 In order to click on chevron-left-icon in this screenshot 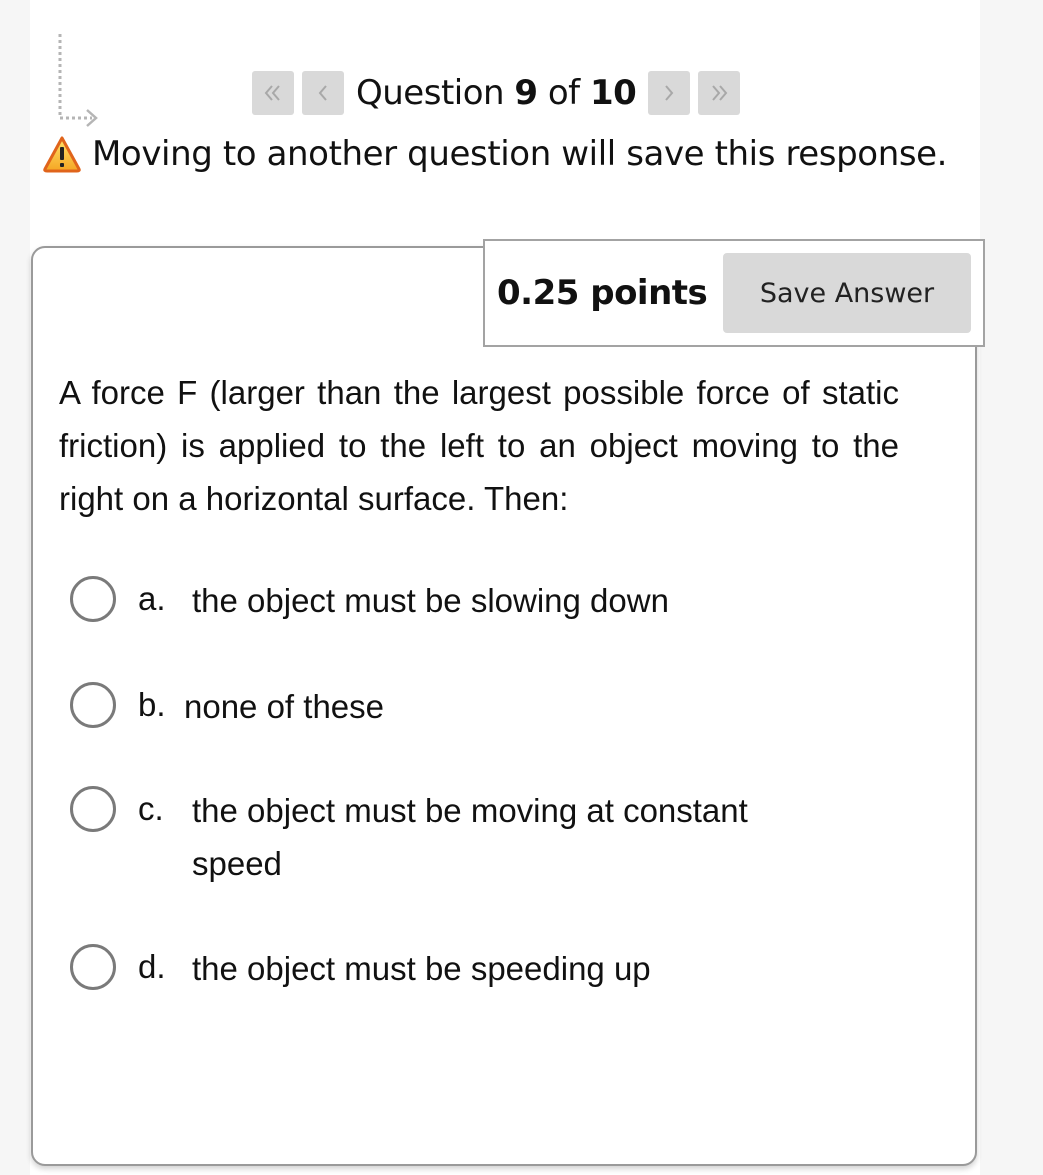, I will do `click(322, 93)`.